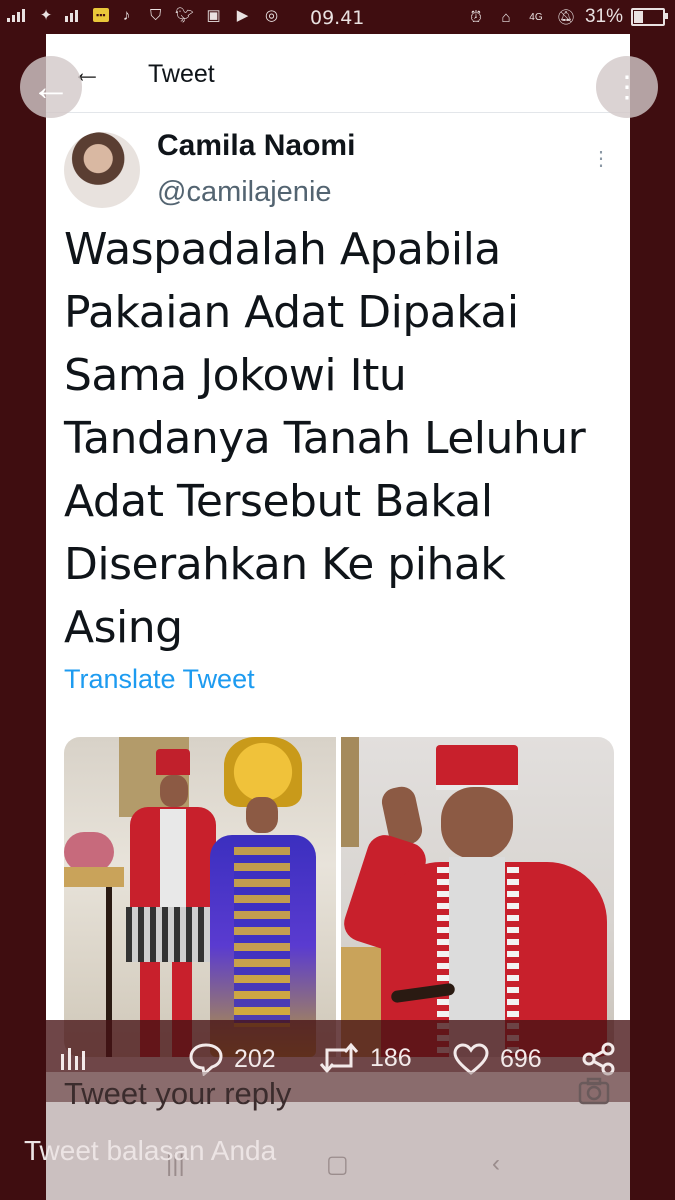 The height and width of the screenshot is (1200, 675). Describe the element at coordinates (603, 16) in the screenshot. I see `battery-percent: 31%` at that location.